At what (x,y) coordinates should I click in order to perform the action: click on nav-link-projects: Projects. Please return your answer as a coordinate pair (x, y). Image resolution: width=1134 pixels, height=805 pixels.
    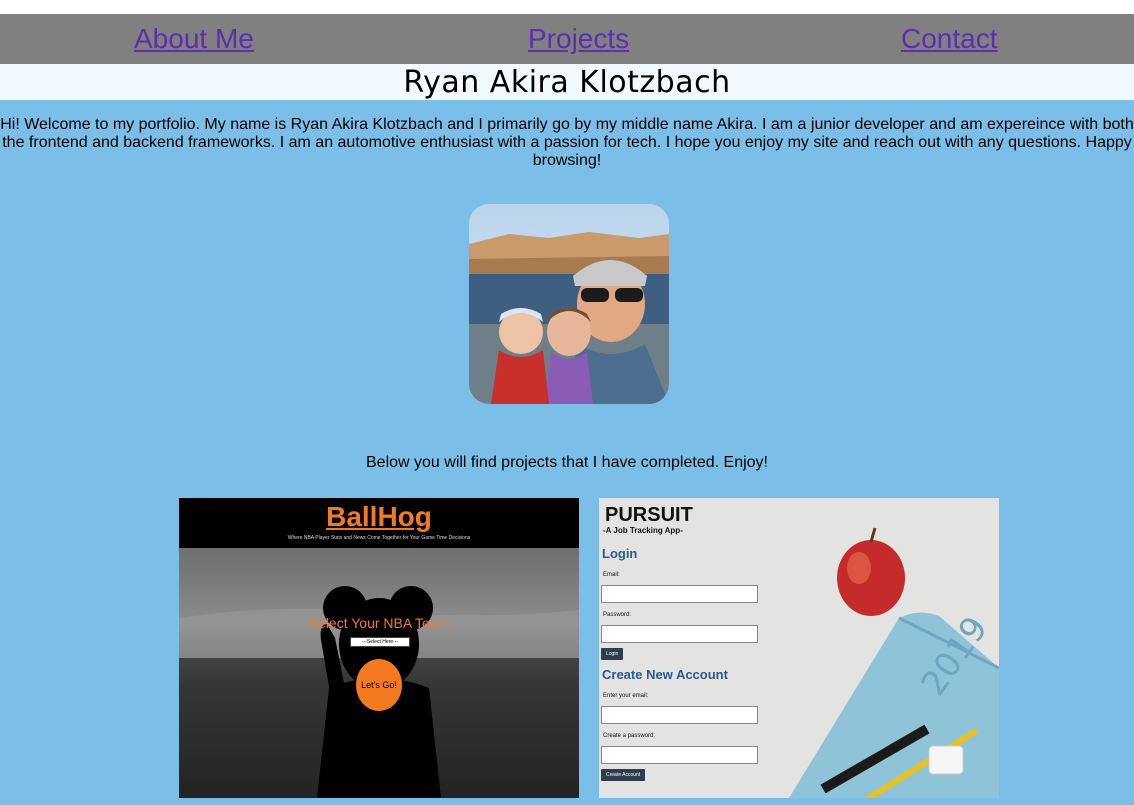
    Looking at the image, I should click on (578, 39).